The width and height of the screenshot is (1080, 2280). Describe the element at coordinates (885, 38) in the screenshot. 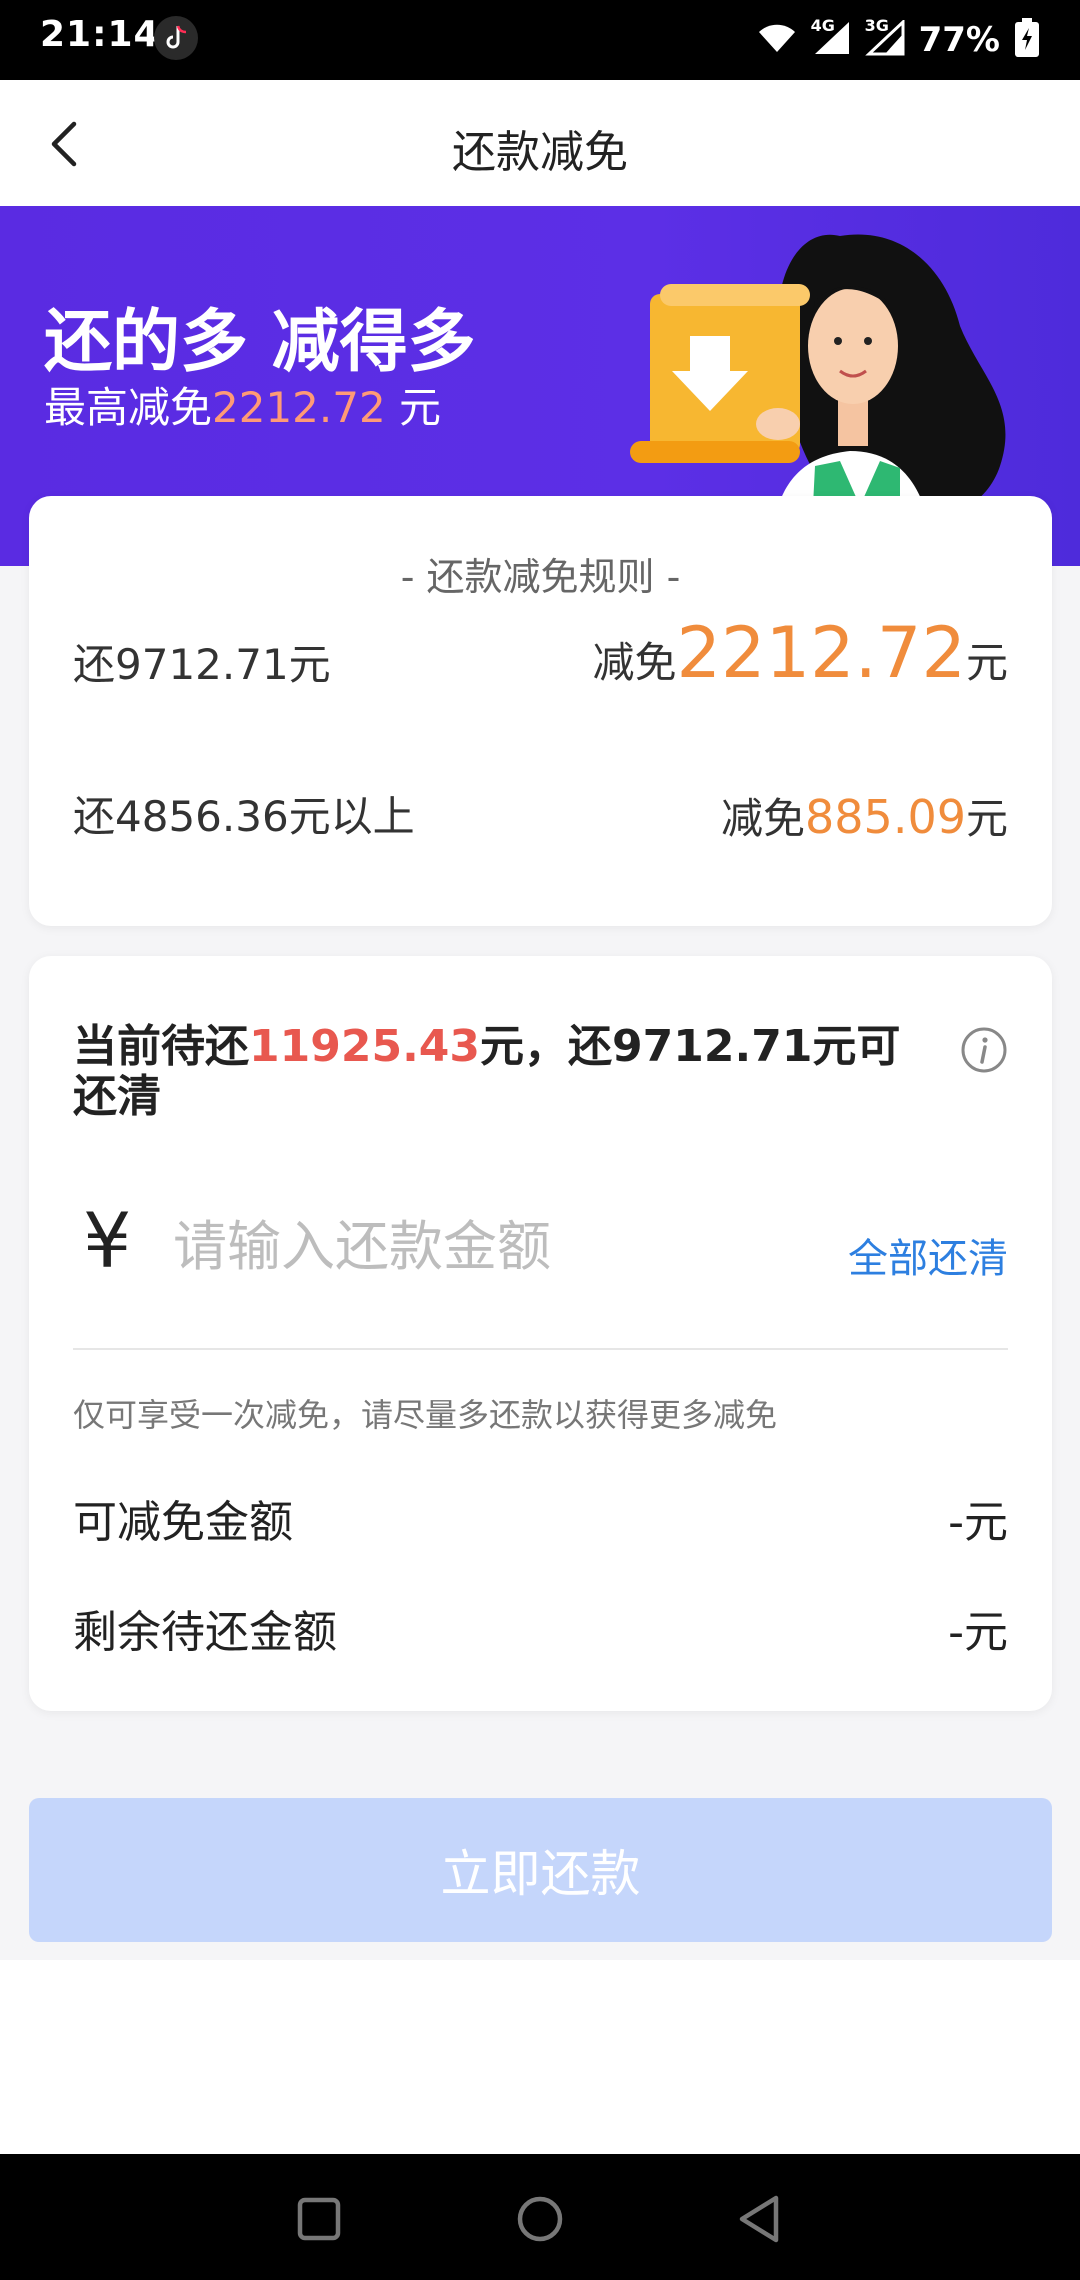

I see `signal-3g-icon: 3G` at that location.